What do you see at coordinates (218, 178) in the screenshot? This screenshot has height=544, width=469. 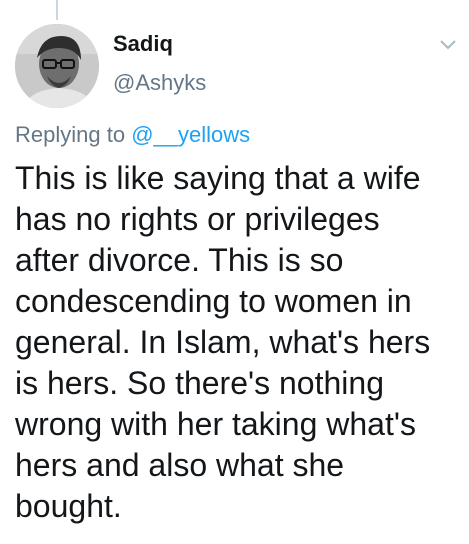 I see `tweet-text-line: This is like saying that a wife` at bounding box center [218, 178].